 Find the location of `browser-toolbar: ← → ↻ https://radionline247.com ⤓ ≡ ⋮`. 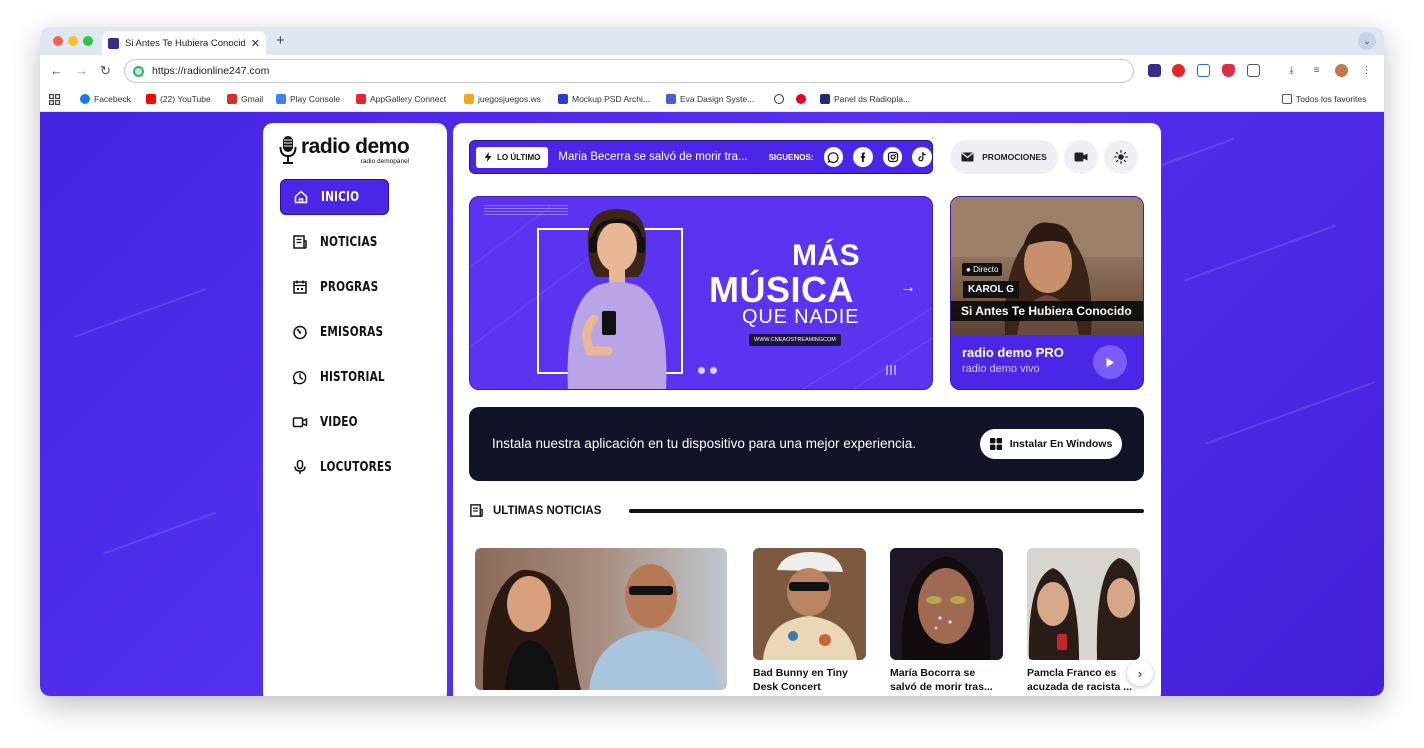

browser-toolbar: ← → ↻ https://radionline247.com ⤓ ≡ ⋮ is located at coordinates (712, 71).